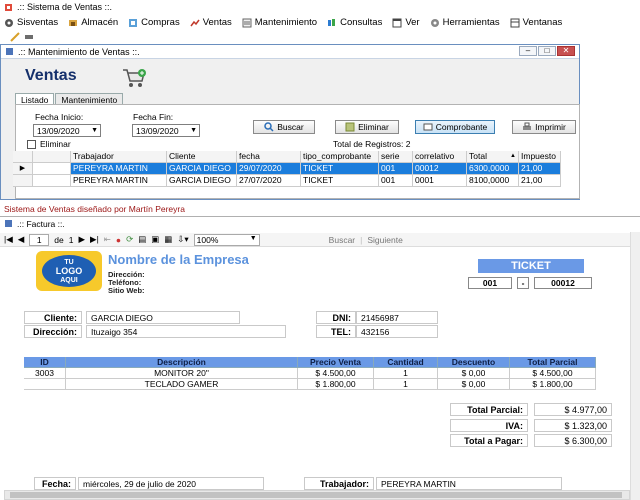  I want to click on toolbar-strip, so click(320, 37).